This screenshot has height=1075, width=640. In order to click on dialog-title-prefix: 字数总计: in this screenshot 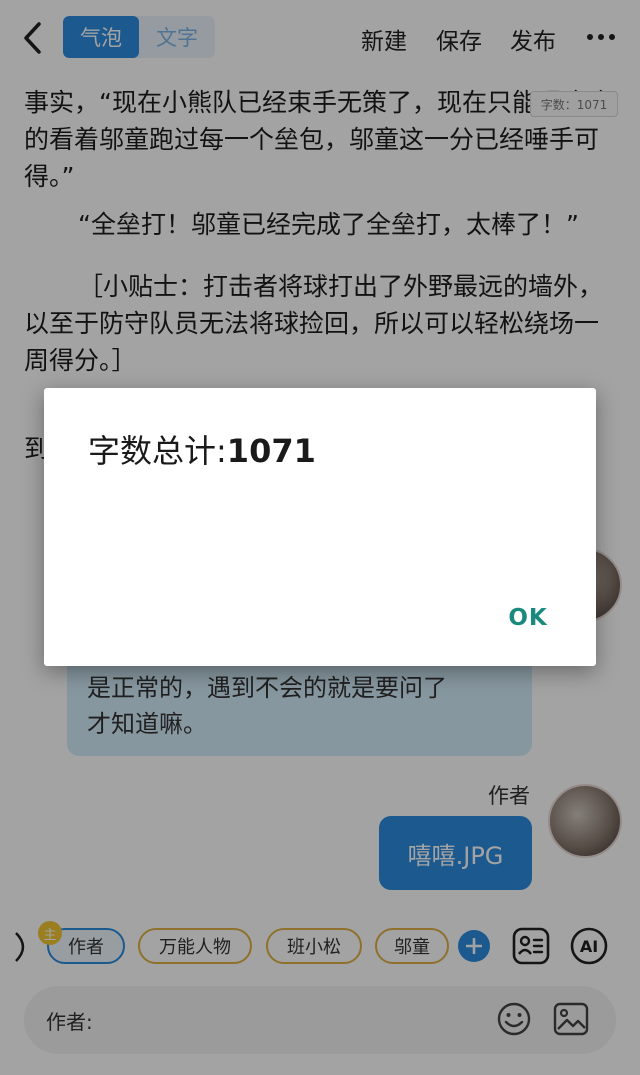, I will do `click(157, 451)`.